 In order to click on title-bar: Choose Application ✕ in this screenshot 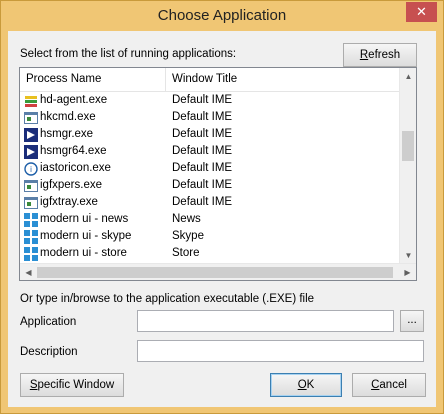, I will do `click(222, 16)`.